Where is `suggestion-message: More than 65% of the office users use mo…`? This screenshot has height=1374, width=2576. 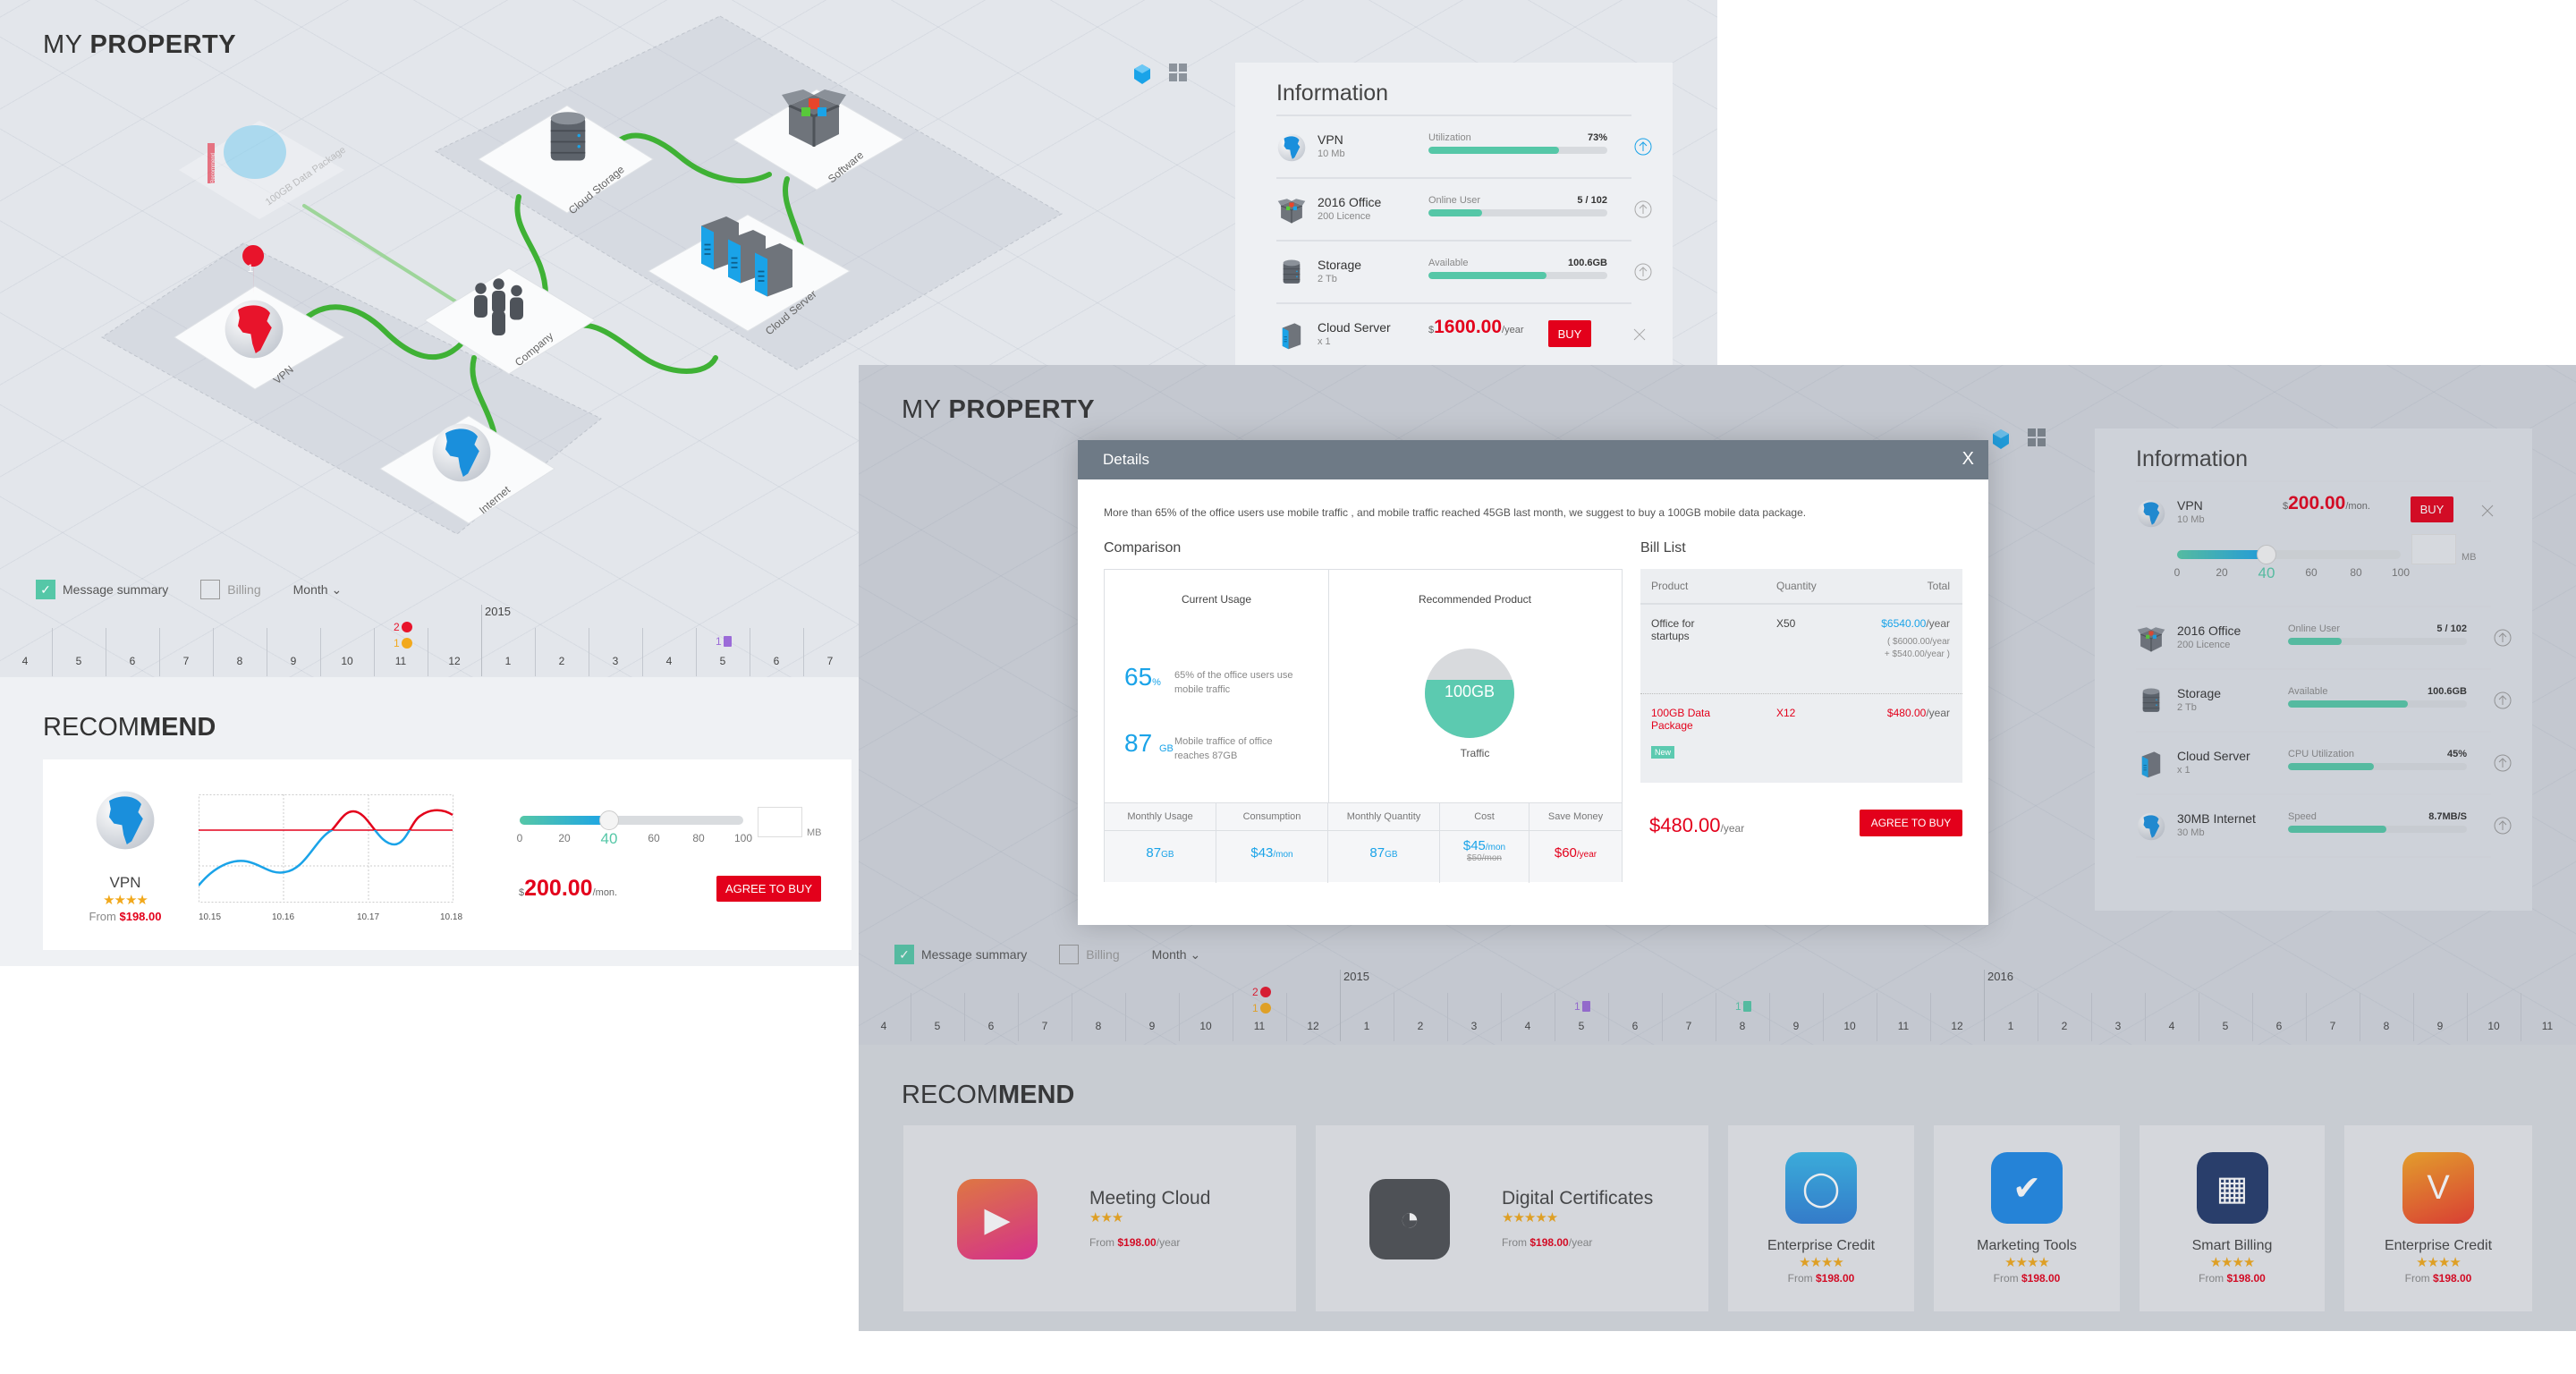
suggestion-message: More than 65% of the office users use mo… is located at coordinates (1455, 512).